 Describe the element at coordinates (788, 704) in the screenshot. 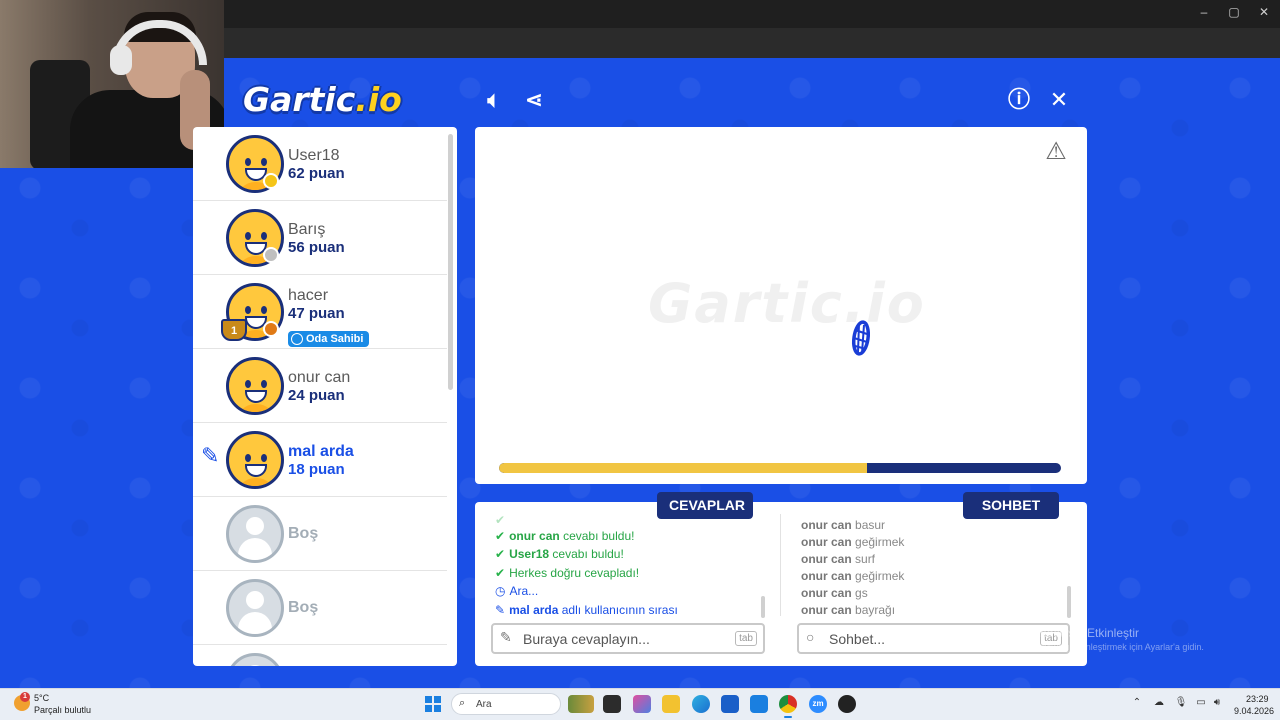

I see `chrome-icon` at that location.